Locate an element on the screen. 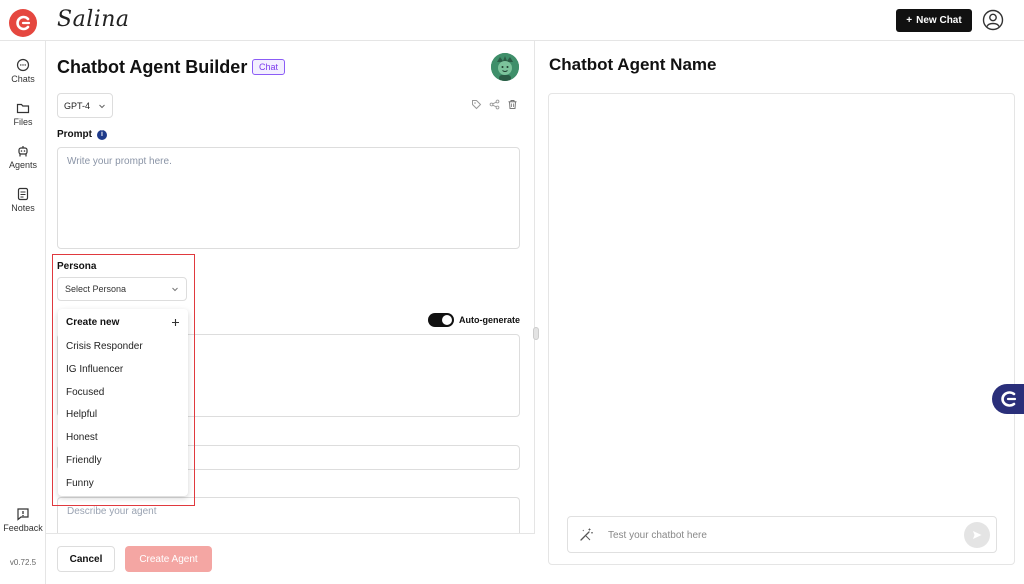 The image size is (1024, 584). brand-name: Salina is located at coordinates (93, 19).